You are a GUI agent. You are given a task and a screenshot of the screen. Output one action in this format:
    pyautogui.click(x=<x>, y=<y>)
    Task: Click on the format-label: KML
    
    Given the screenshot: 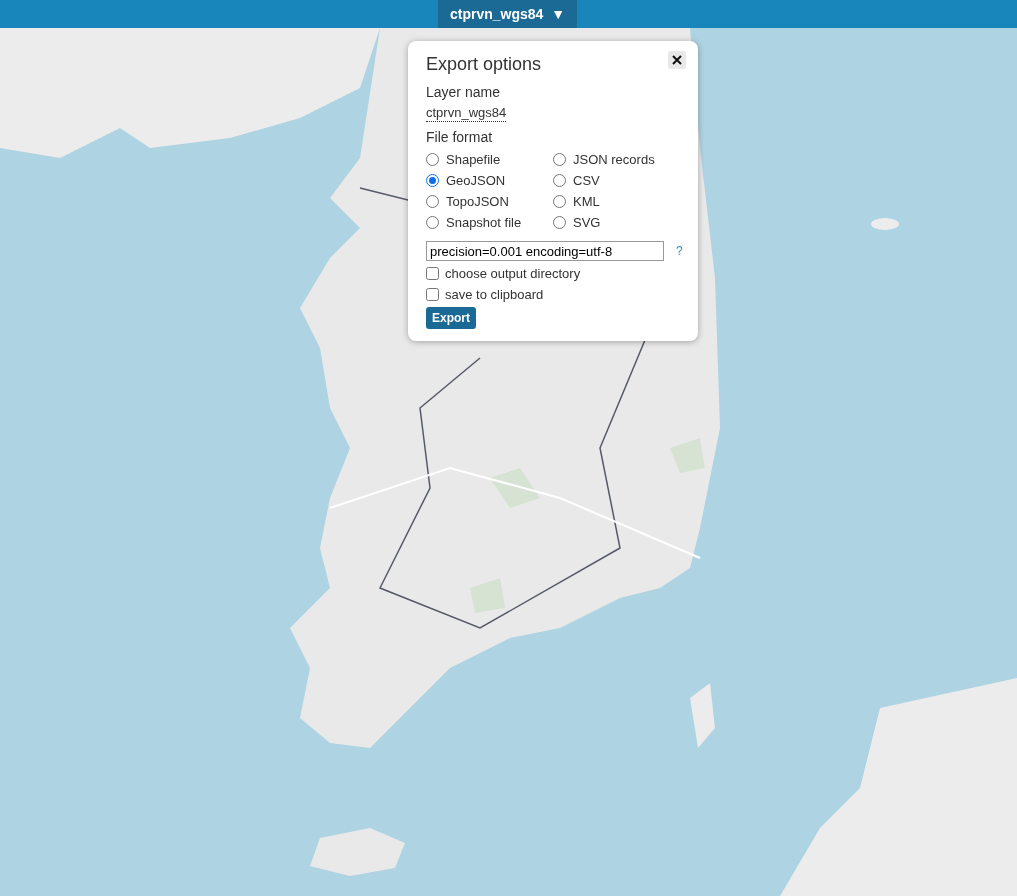 What is the action you would take?
    pyautogui.click(x=586, y=201)
    